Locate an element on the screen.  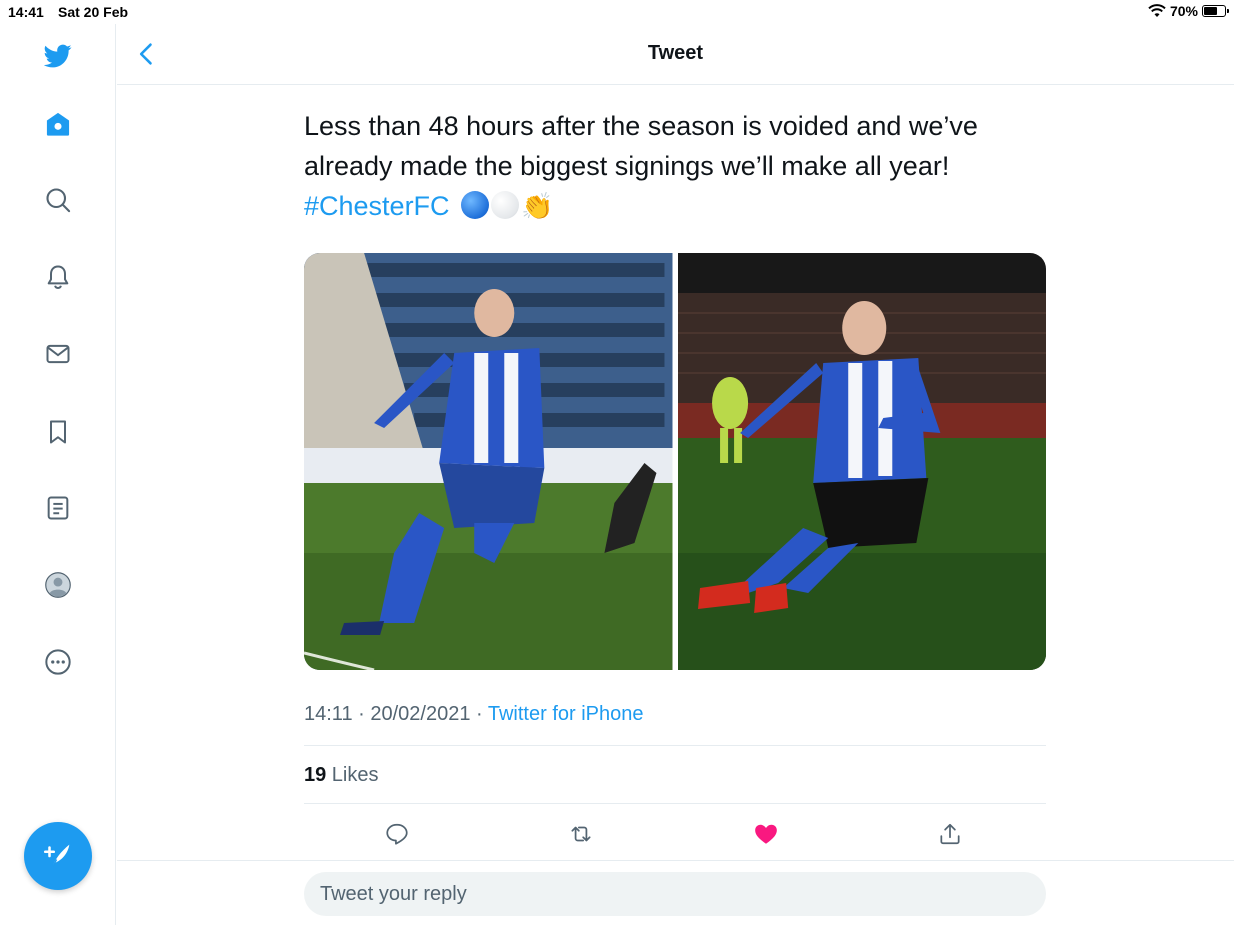
explore-icon is located at coordinates (58, 200).